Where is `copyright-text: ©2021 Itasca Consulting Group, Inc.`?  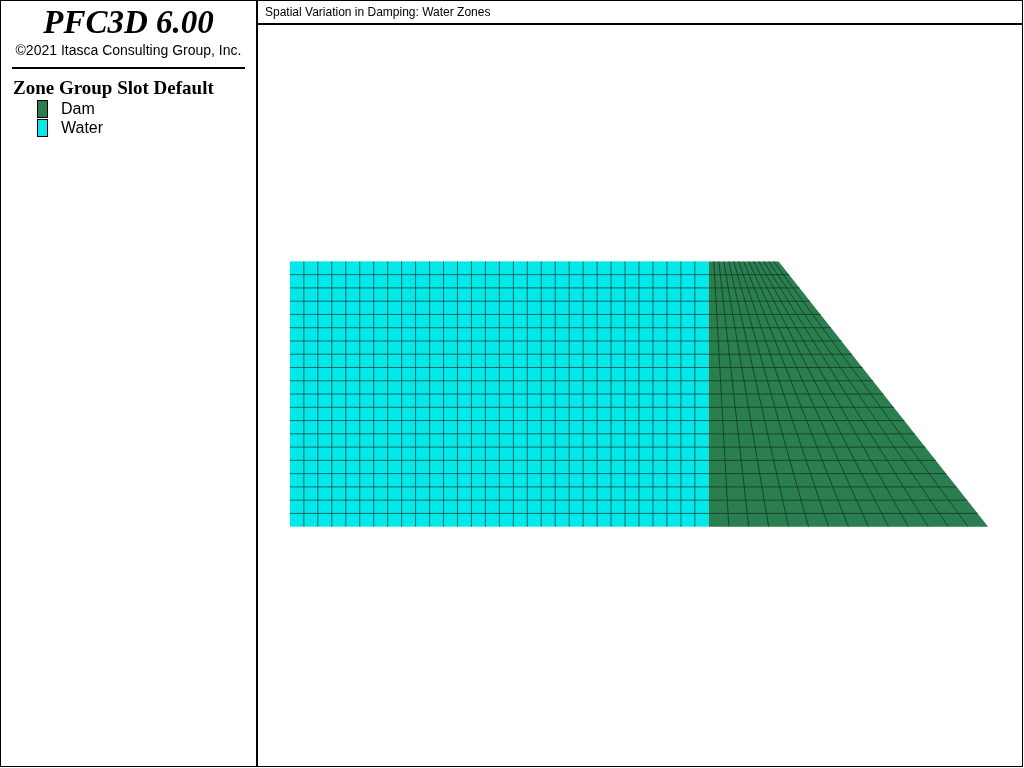
copyright-text: ©2021 Itasca Consulting Group, Inc. is located at coordinates (128, 50).